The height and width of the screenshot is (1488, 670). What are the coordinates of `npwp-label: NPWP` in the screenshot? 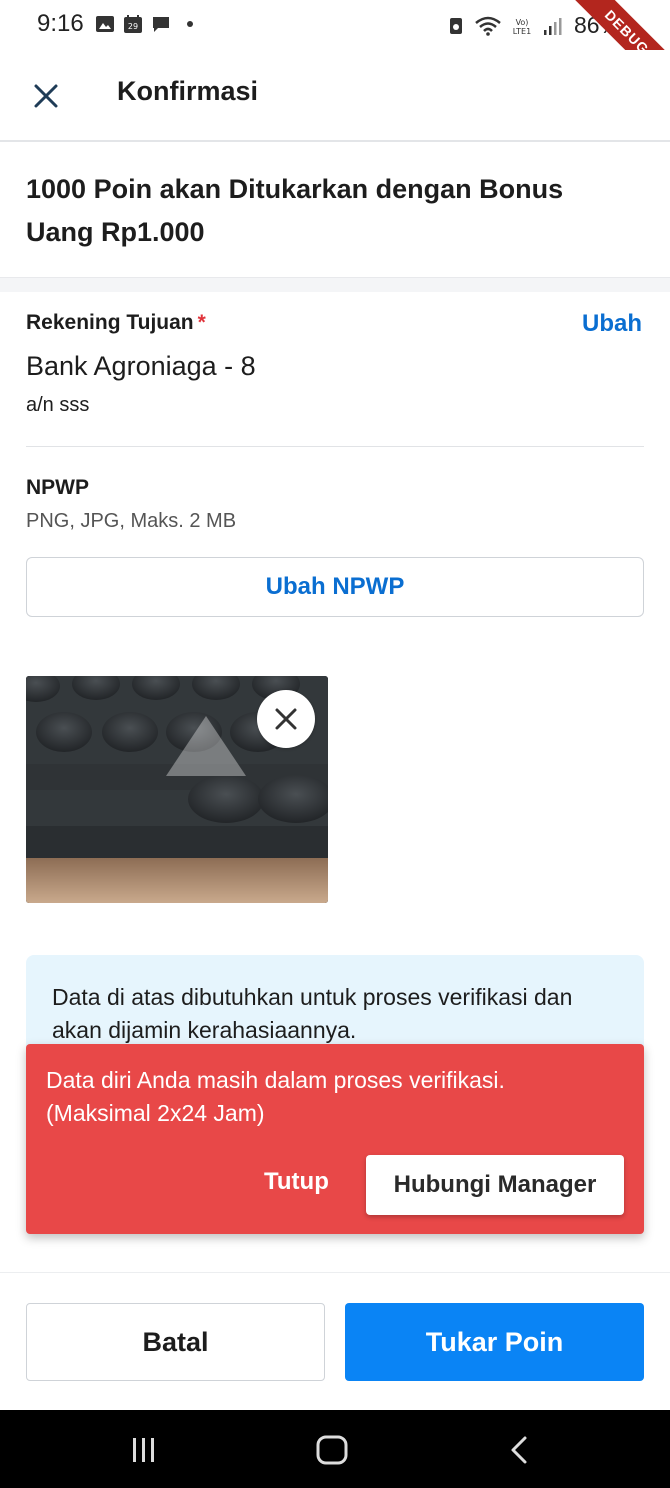 It's located at (57, 487).